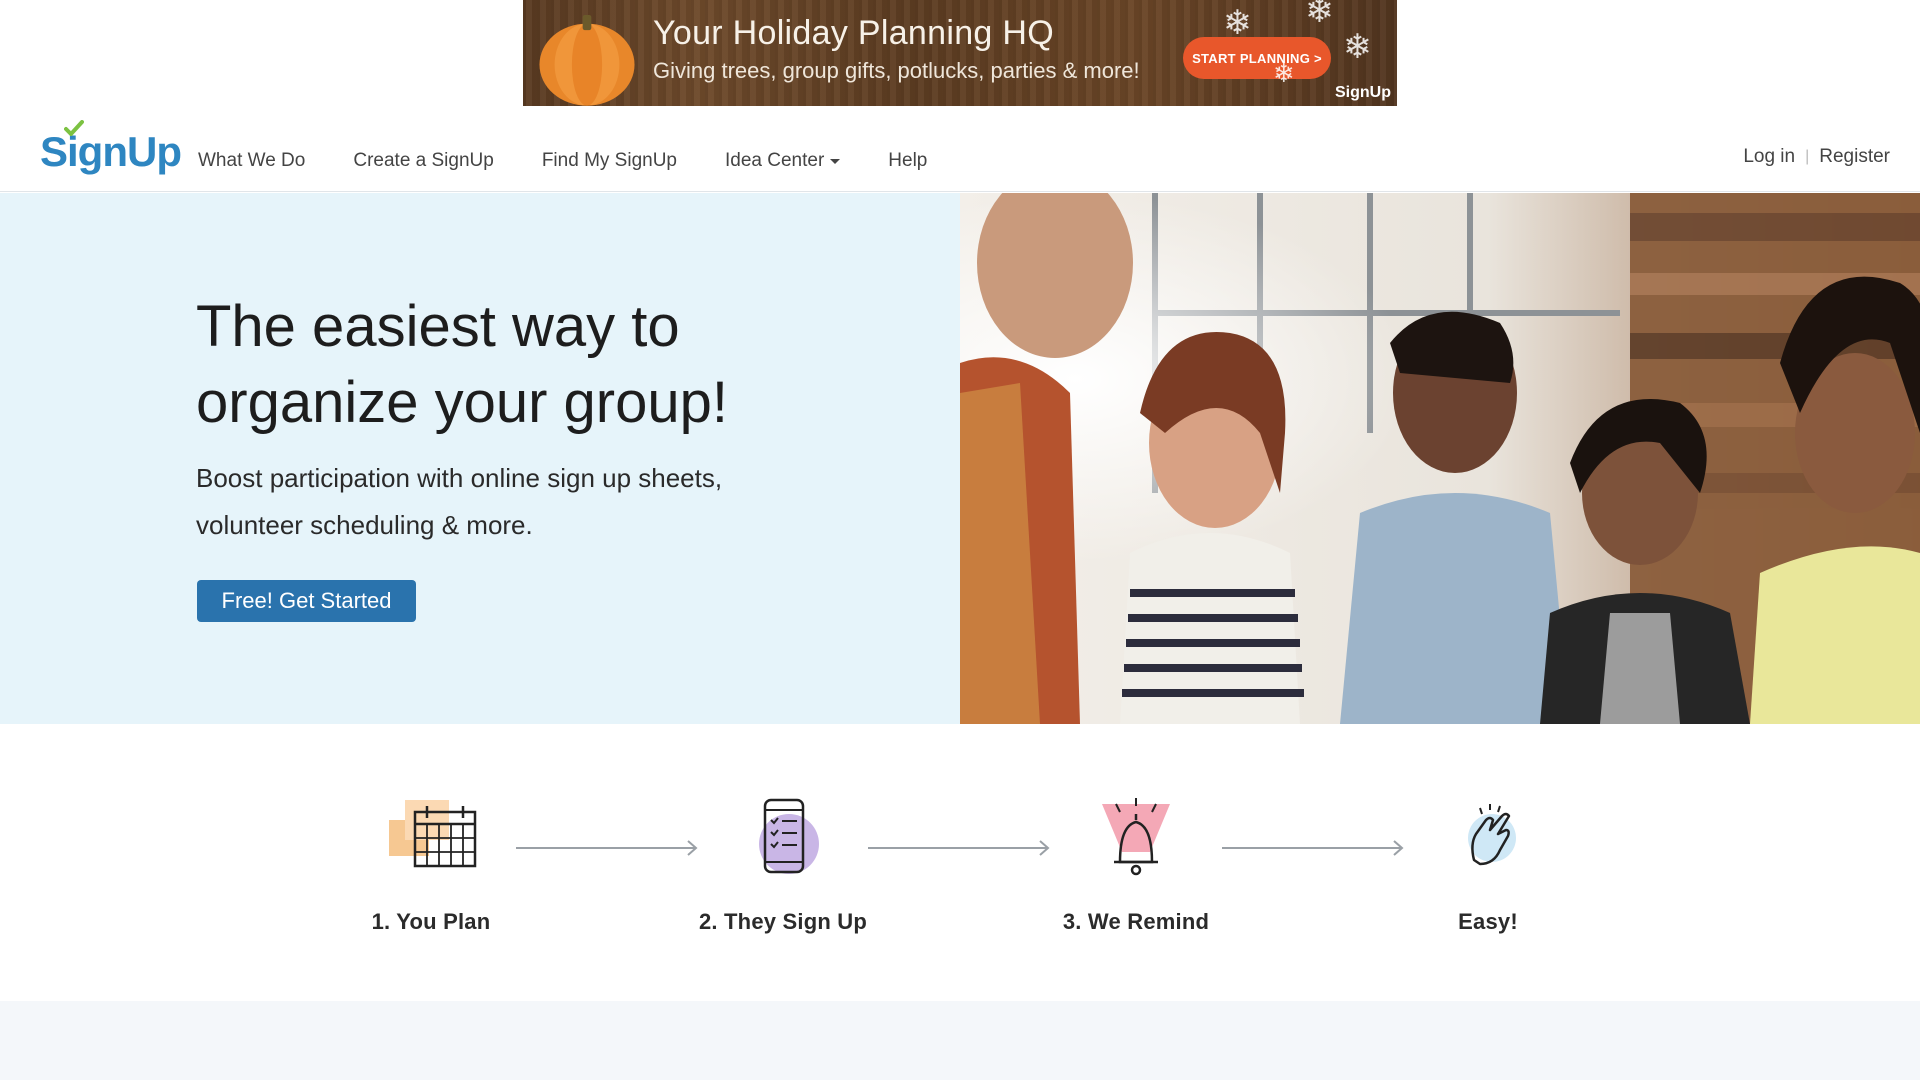  I want to click on step-you-plan: 1. You Plan, so click(431, 862).